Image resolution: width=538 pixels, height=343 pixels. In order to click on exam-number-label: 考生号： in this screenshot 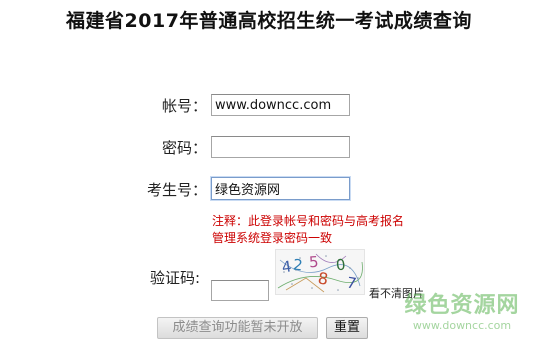, I will do `click(176, 190)`.